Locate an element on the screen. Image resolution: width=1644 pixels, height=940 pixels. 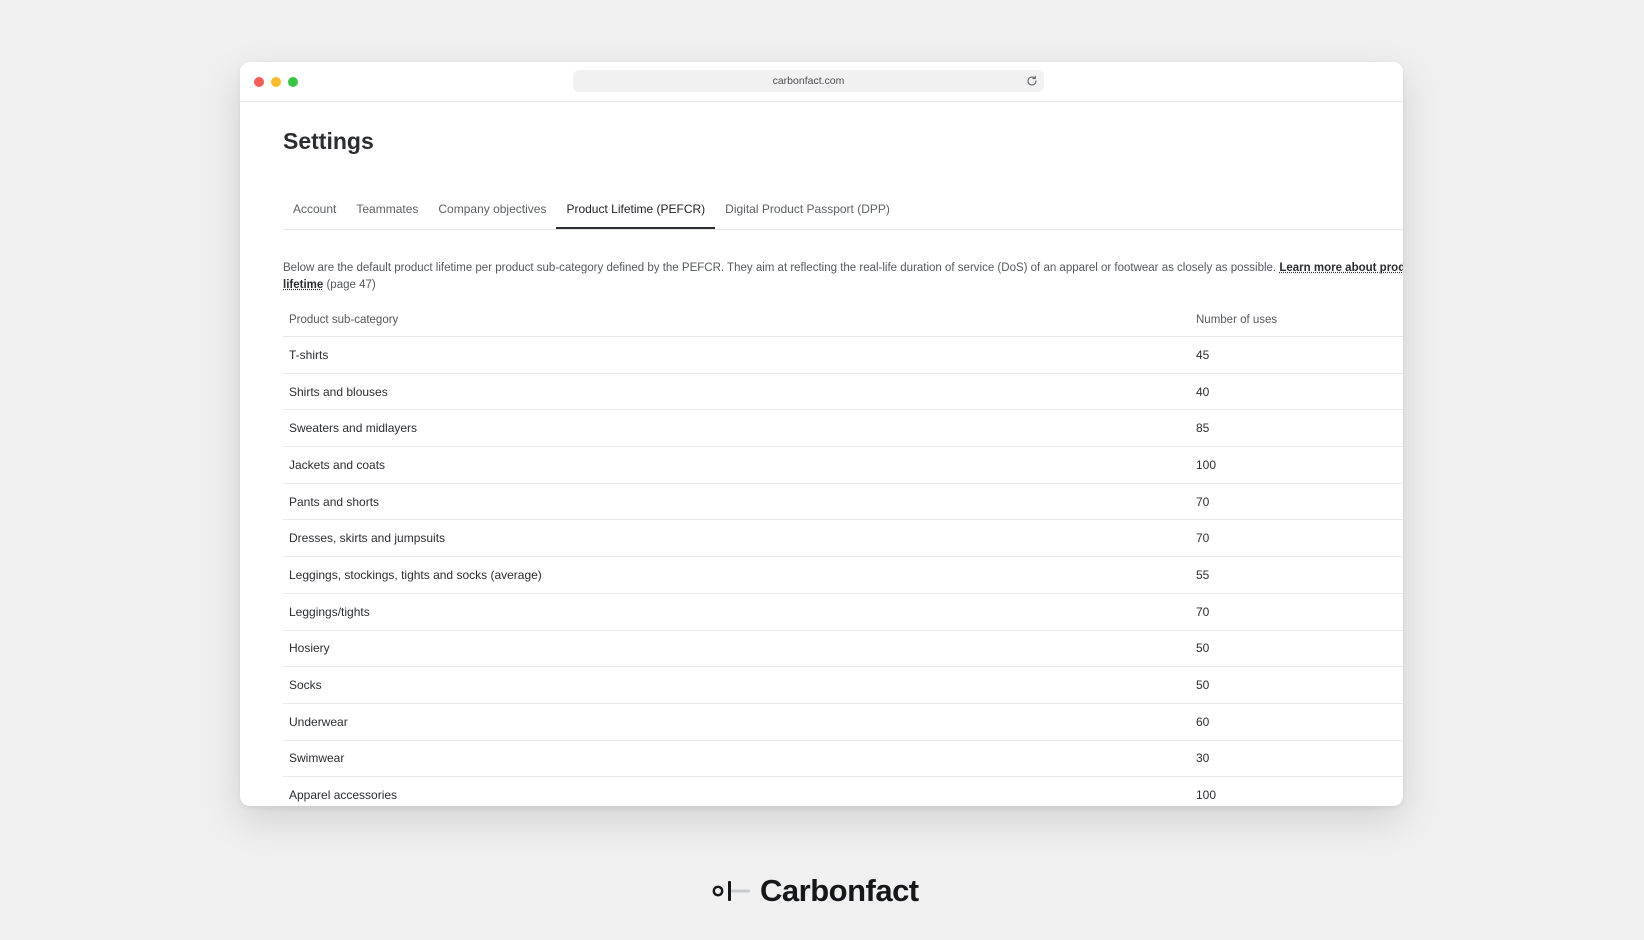
carbonfact-logo-icon is located at coordinates (731, 891).